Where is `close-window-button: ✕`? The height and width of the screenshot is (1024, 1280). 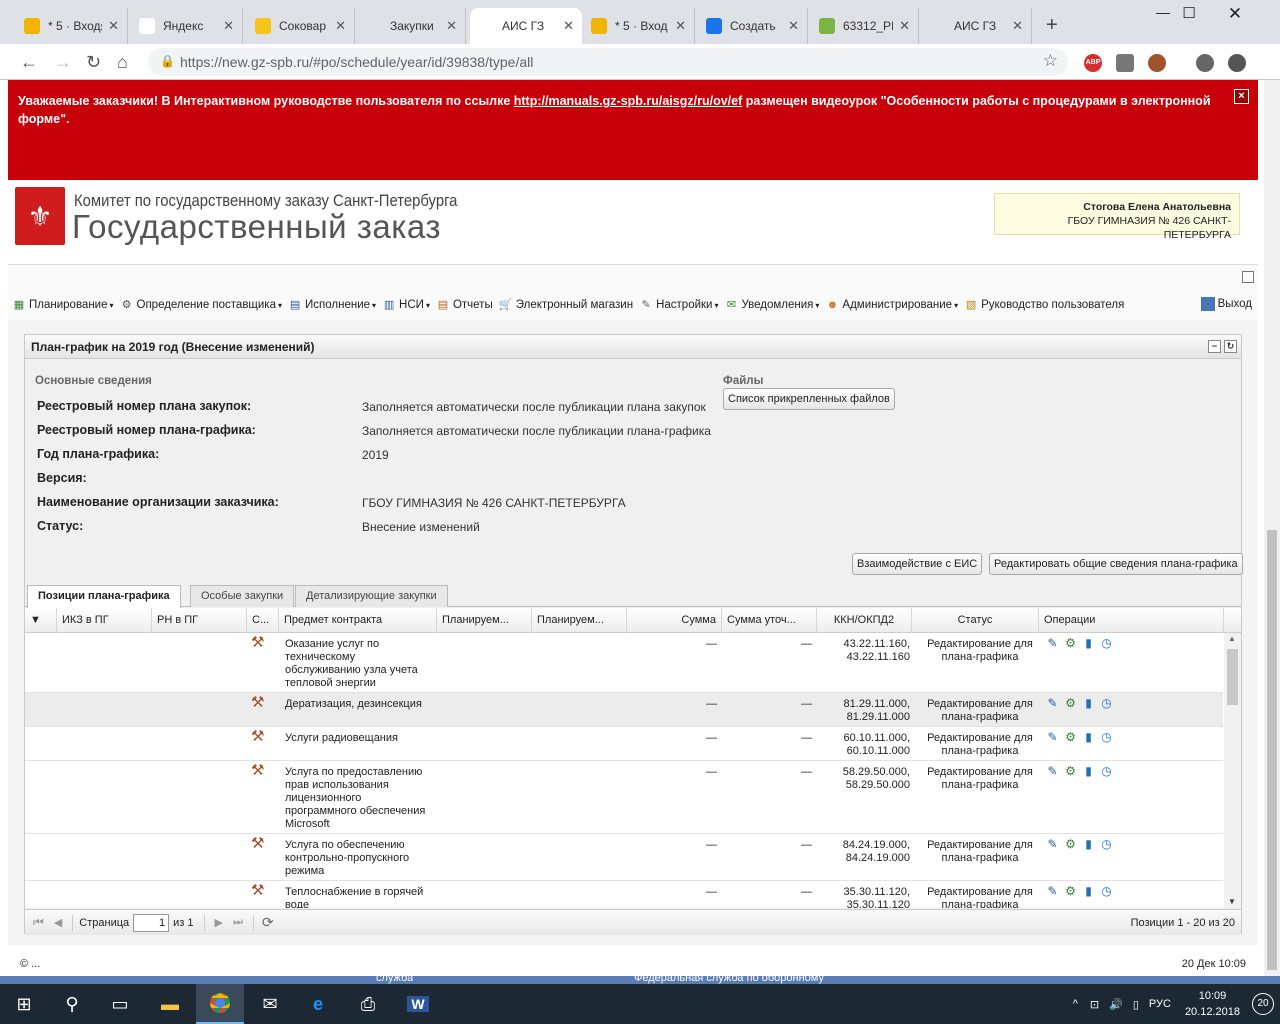
close-window-button: ✕ is located at coordinates (1235, 14).